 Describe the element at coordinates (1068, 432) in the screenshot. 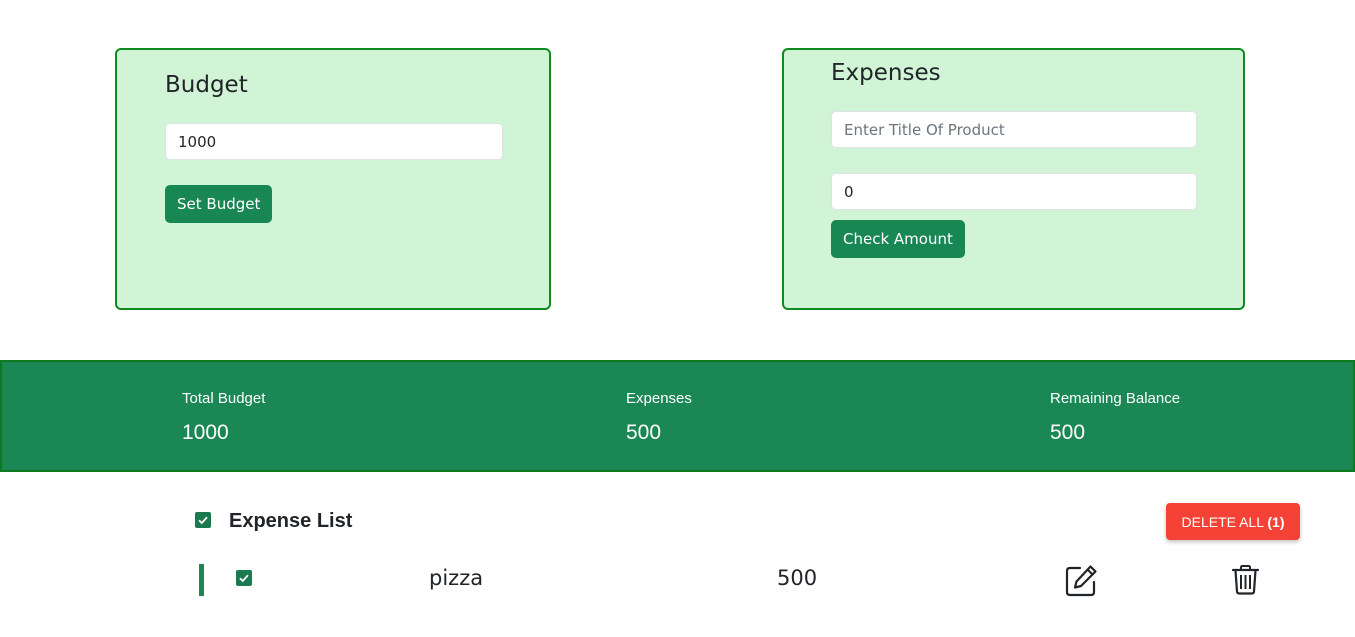

I see `remaining-balance-value: 500` at that location.